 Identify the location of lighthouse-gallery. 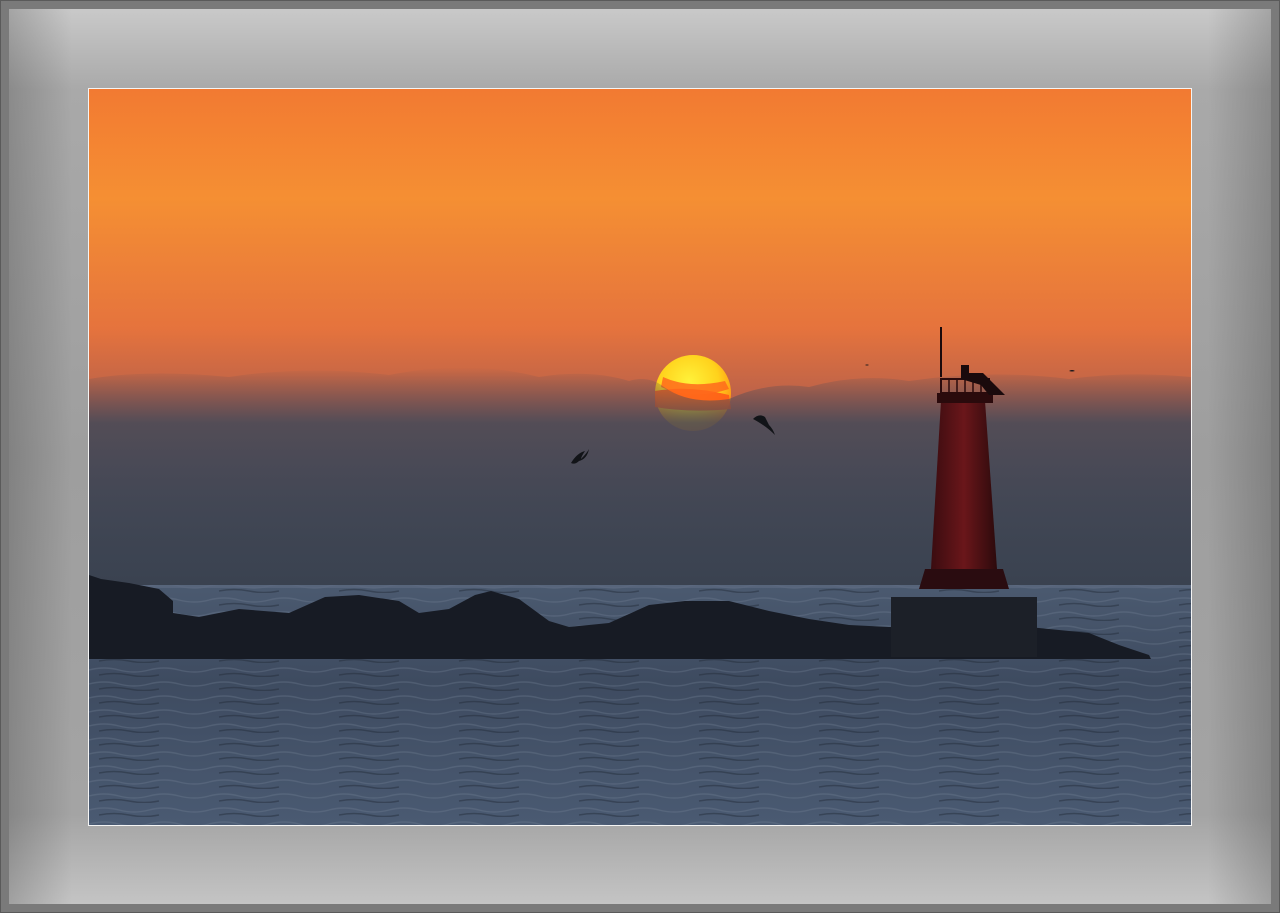
(965, 398).